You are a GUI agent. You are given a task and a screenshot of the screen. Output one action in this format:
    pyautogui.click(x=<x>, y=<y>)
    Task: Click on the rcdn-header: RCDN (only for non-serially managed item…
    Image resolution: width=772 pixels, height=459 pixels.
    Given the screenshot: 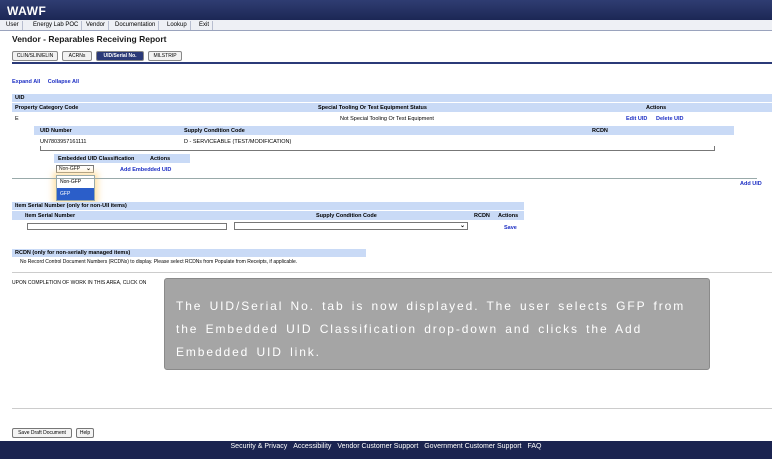 What is the action you would take?
    pyautogui.click(x=73, y=253)
    